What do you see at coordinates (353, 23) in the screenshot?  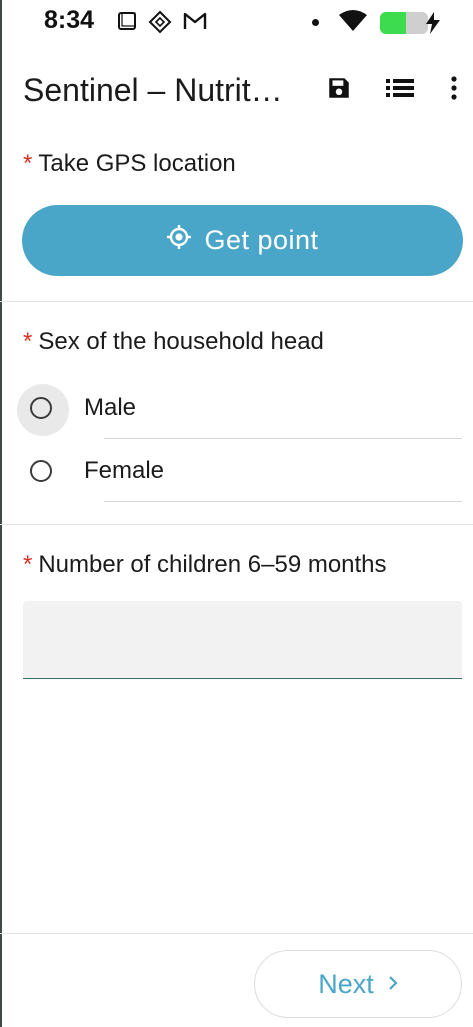 I see `wifi-icon` at bounding box center [353, 23].